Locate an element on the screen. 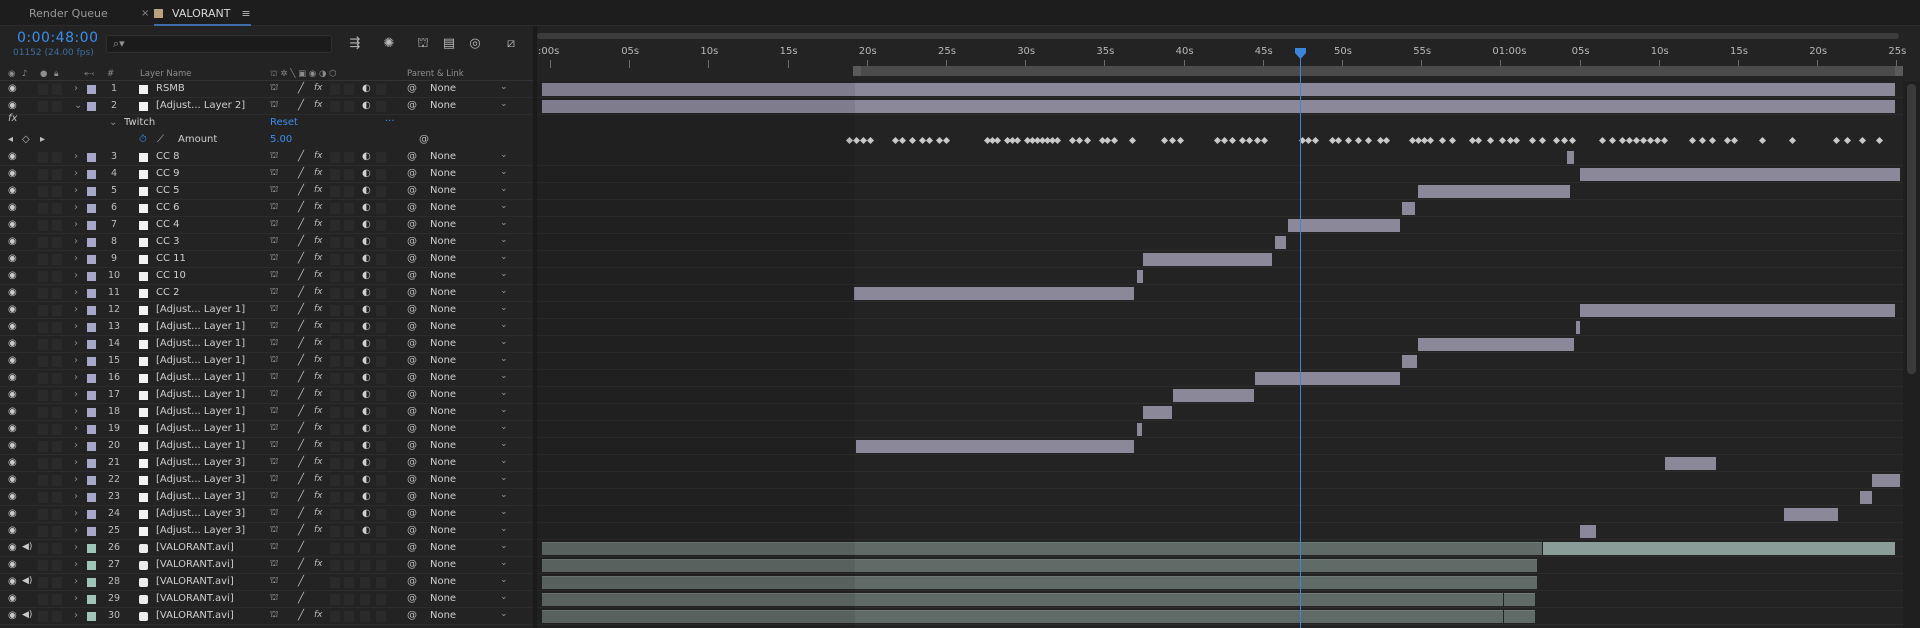 The width and height of the screenshot is (1920, 628). layer-name: [Adjust... Layer 3] is located at coordinates (200, 462).